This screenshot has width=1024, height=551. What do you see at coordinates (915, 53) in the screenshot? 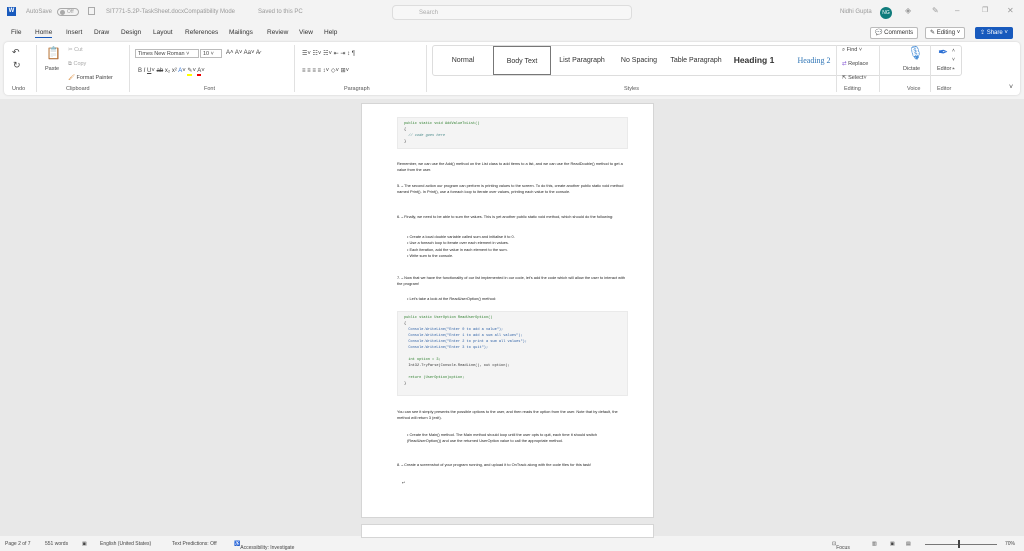
I see `microphone-icon: 🎙` at bounding box center [915, 53].